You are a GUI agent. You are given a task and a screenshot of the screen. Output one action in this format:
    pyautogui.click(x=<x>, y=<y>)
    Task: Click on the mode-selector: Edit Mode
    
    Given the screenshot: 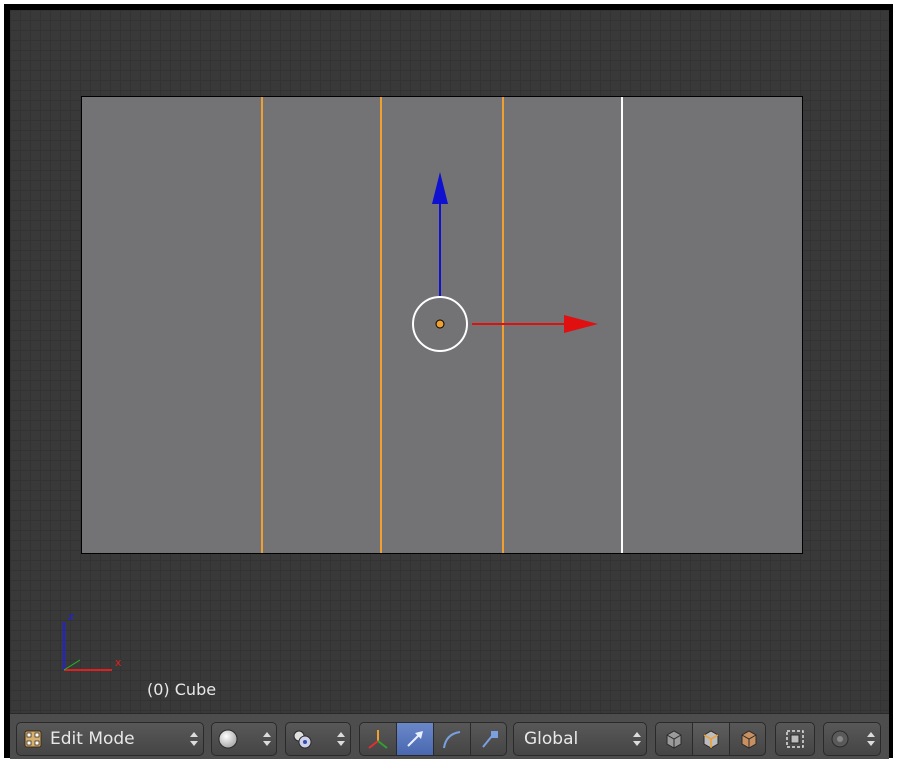 What is the action you would take?
    pyautogui.click(x=110, y=739)
    